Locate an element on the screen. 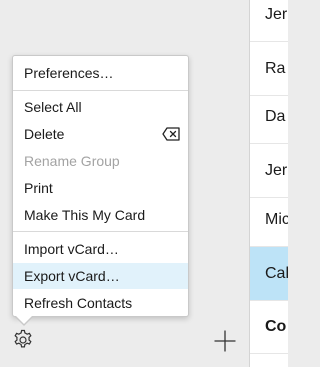 Image resolution: width=320 pixels, height=367 pixels. menu-item-delete: Delete is located at coordinates (100, 134).